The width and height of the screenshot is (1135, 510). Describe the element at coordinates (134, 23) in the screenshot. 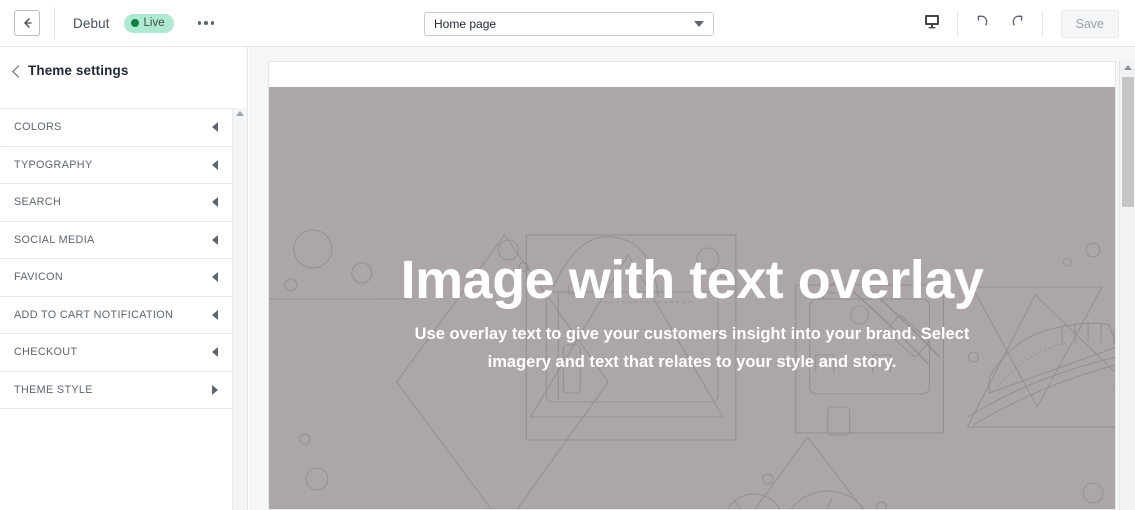

I see `status-dot-icon` at that location.